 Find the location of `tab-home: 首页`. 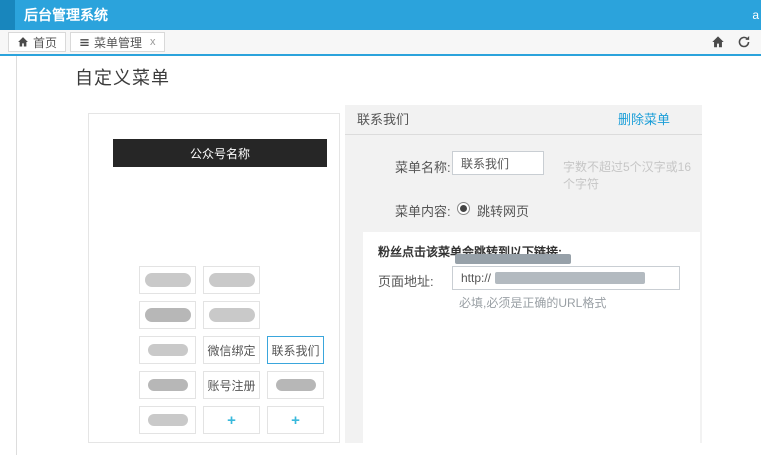

tab-home: 首页 is located at coordinates (37, 42).